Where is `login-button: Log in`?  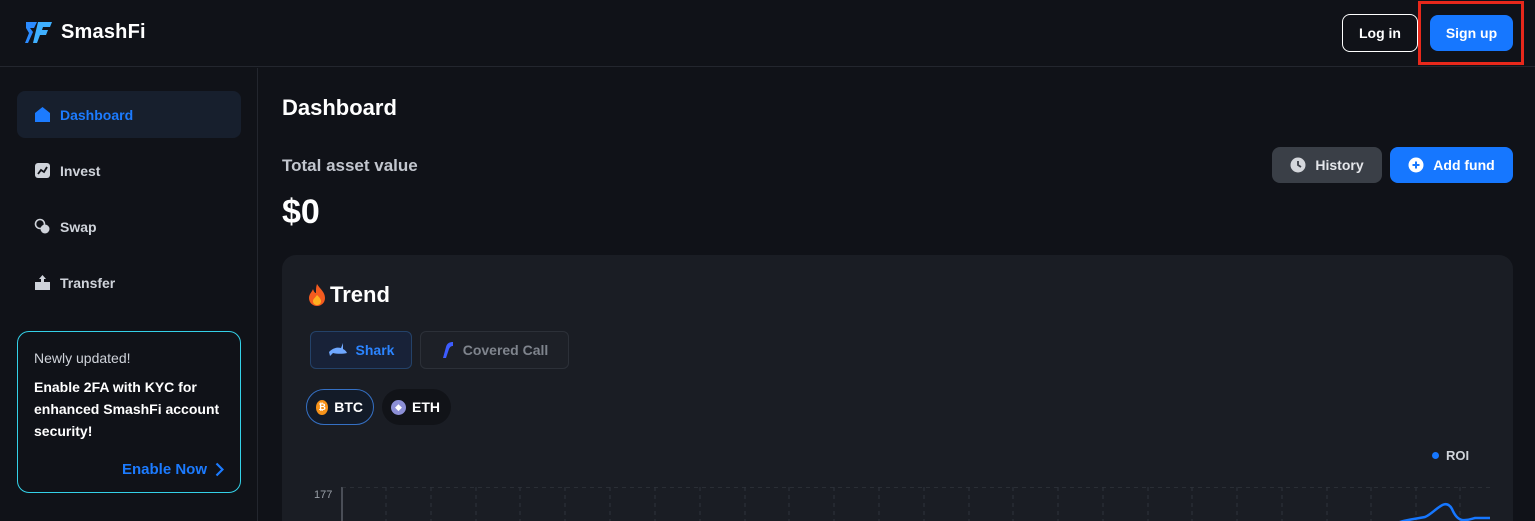
login-button: Log in is located at coordinates (1380, 33).